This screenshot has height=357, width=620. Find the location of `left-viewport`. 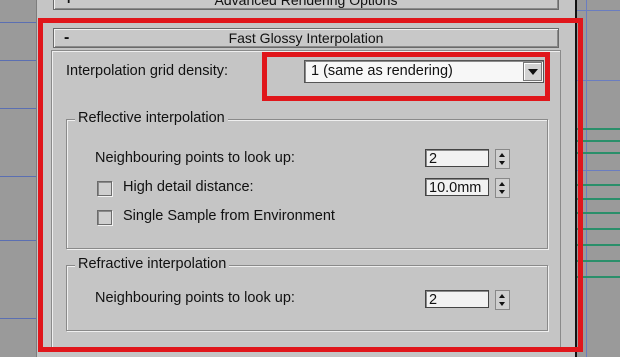

left-viewport is located at coordinates (18, 178).